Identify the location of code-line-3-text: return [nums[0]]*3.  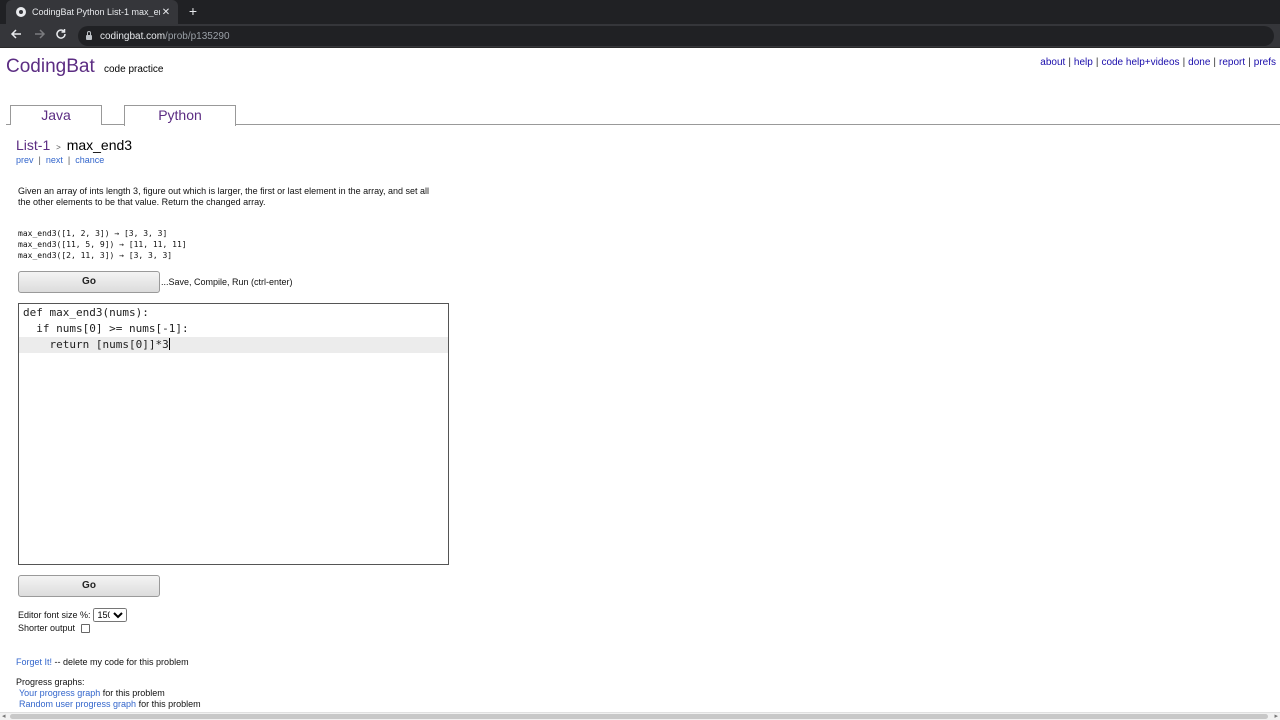
(96, 344).